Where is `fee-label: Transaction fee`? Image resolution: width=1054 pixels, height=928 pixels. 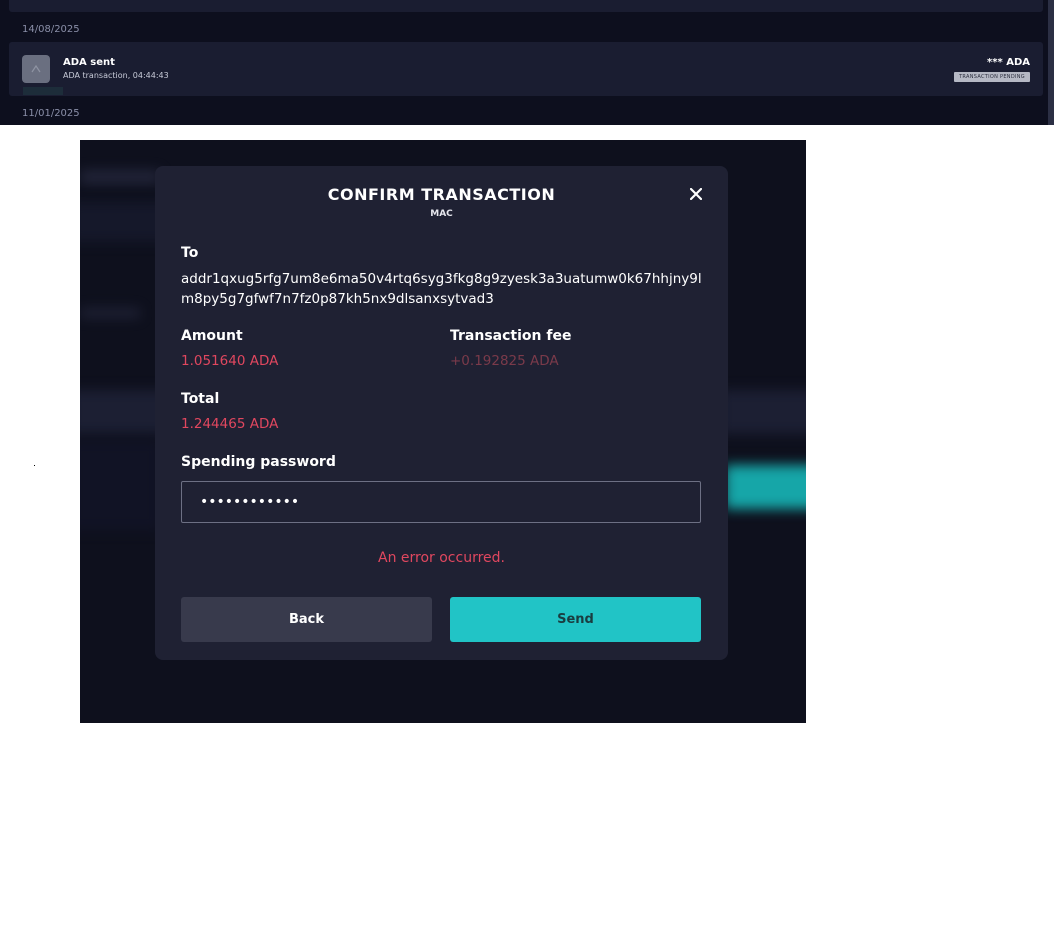 fee-label: Transaction fee is located at coordinates (511, 336).